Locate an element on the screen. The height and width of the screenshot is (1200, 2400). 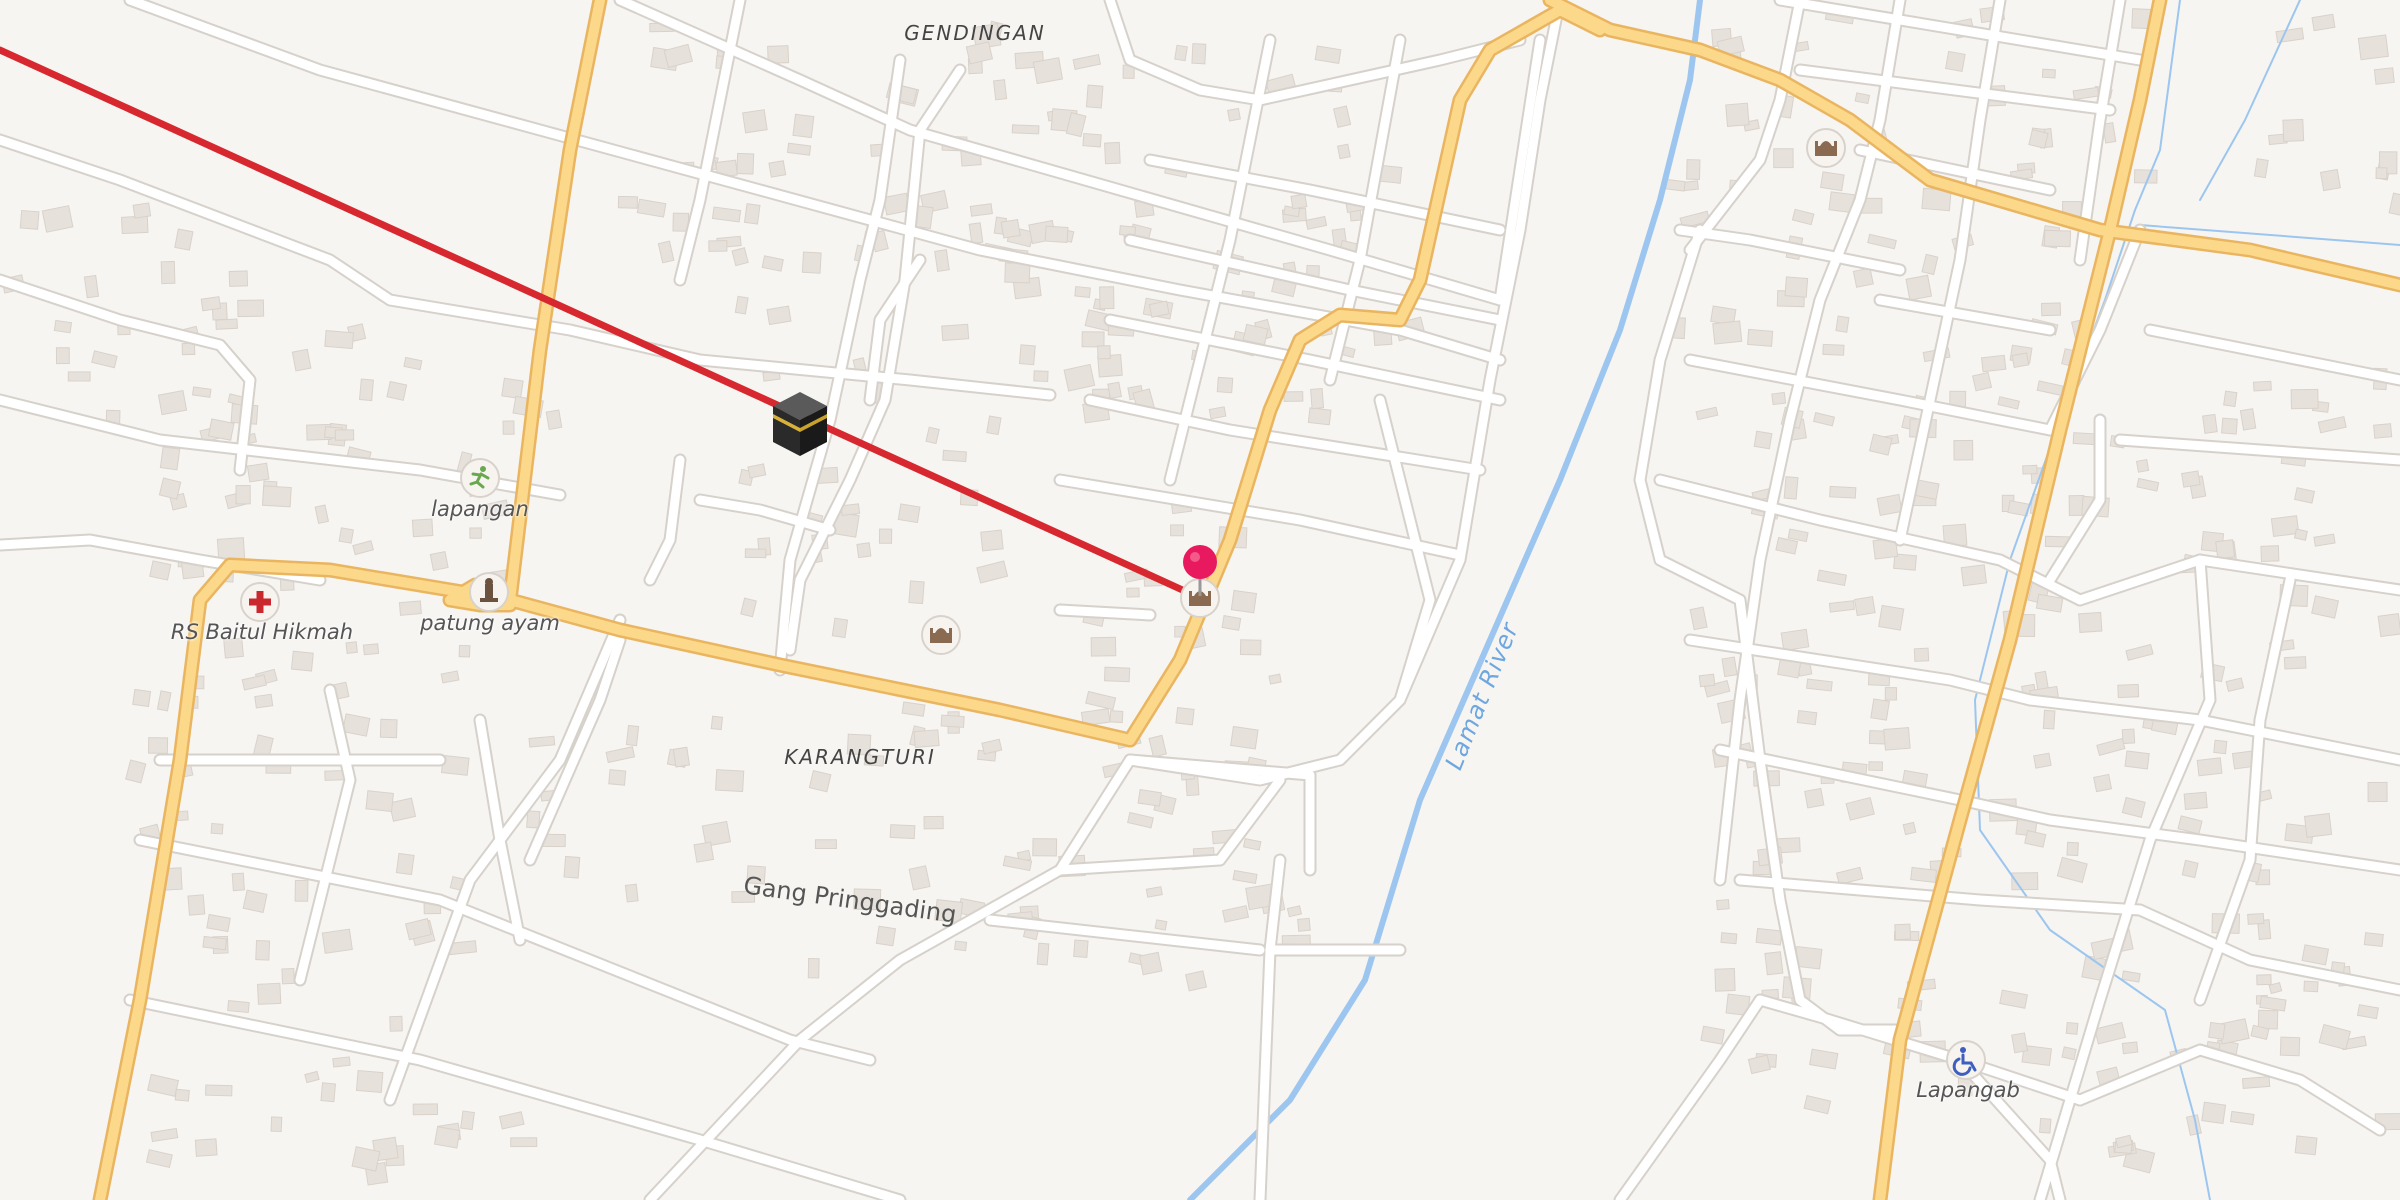
place-label-karangturi: KARANGTURI is located at coordinates (860, 757).